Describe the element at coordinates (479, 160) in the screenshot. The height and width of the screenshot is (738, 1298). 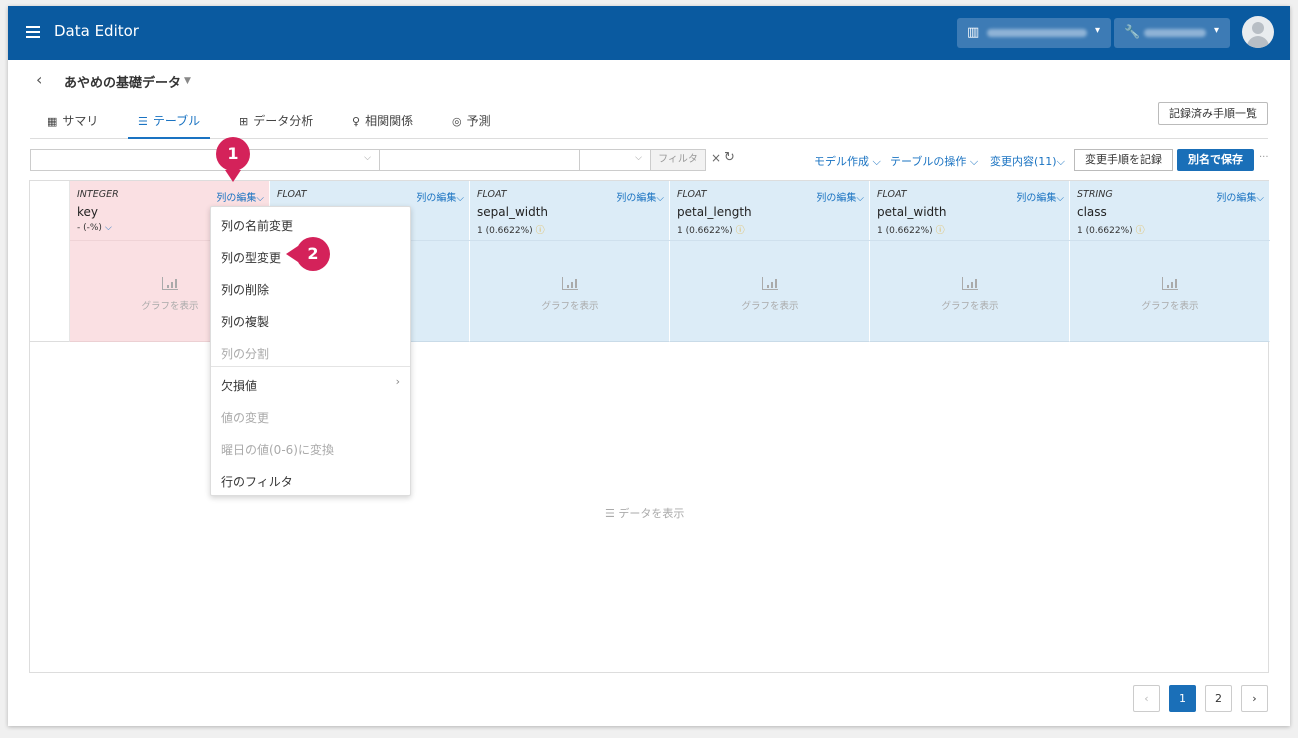
I see `condition-input` at that location.